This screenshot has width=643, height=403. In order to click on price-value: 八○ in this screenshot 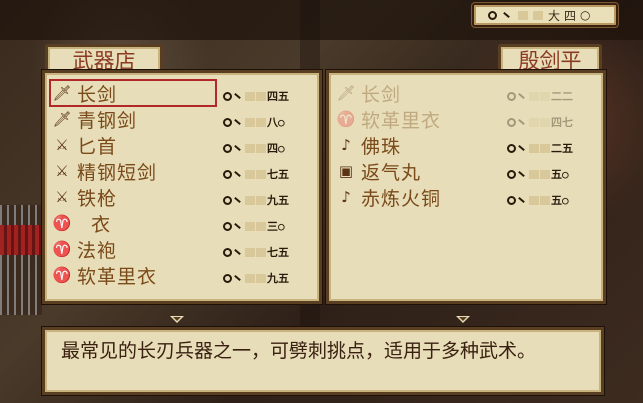, I will do `click(276, 122)`.